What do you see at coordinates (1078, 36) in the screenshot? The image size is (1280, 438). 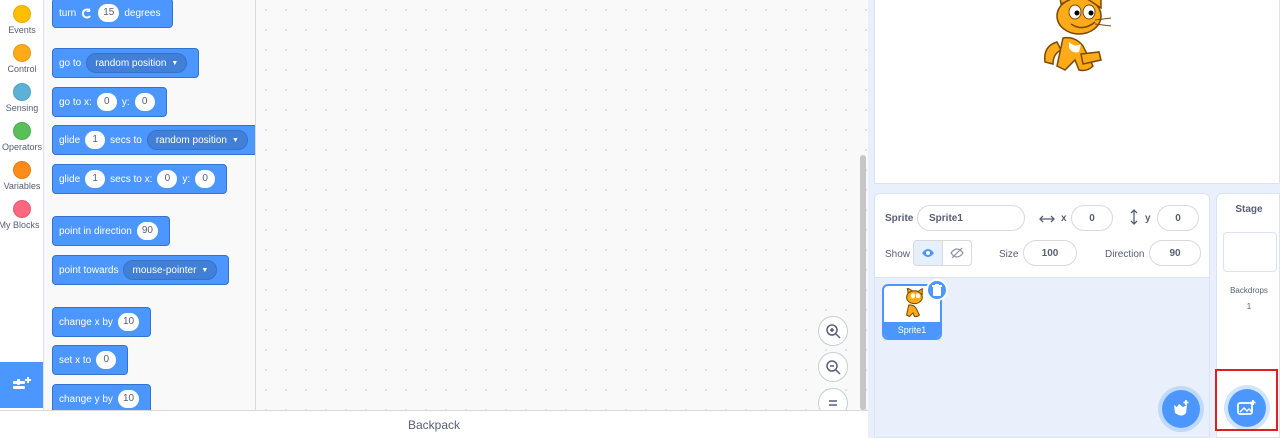 I see `cat-sprite-image` at bounding box center [1078, 36].